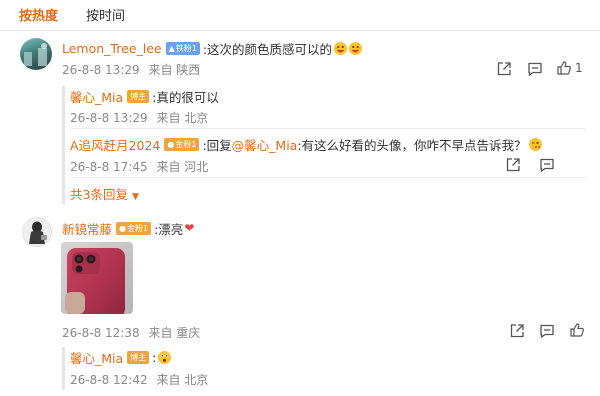  I want to click on reply-meta: 26-8-8 12:42 来自 北京, so click(141, 379).